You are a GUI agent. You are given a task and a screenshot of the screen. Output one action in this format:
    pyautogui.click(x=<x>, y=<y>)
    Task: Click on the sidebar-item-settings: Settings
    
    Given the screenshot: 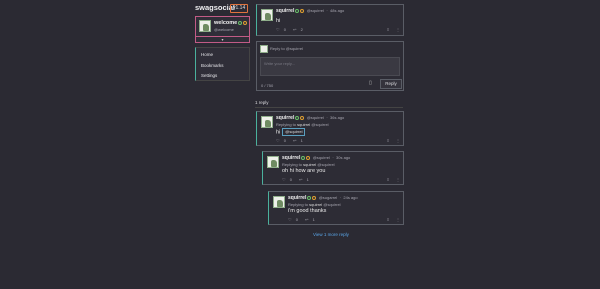 What is the action you would take?
    pyautogui.click(x=209, y=75)
    